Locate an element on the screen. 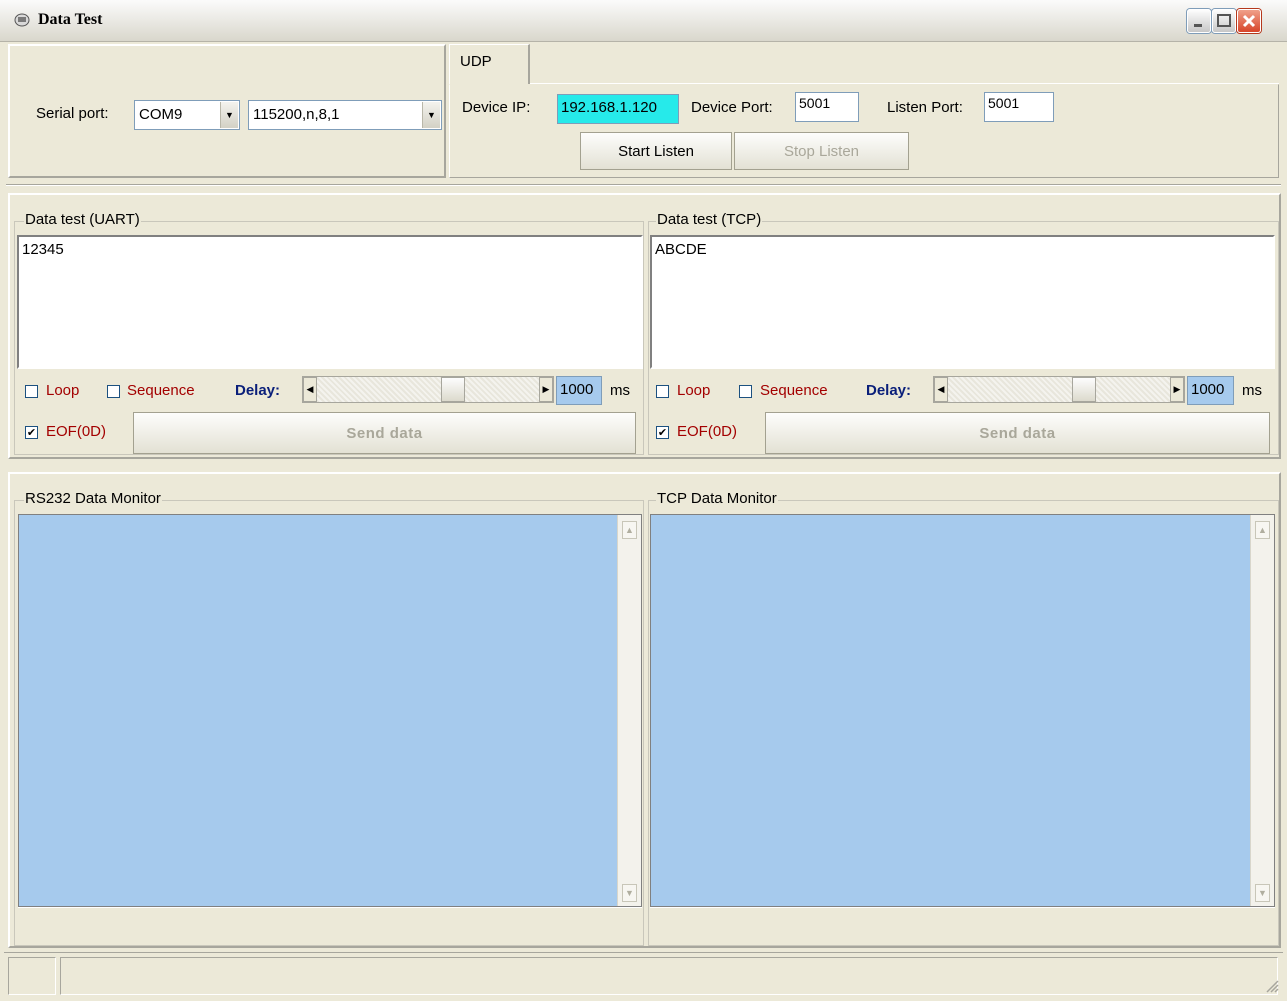  device-port-label: Device Port: is located at coordinates (732, 107).